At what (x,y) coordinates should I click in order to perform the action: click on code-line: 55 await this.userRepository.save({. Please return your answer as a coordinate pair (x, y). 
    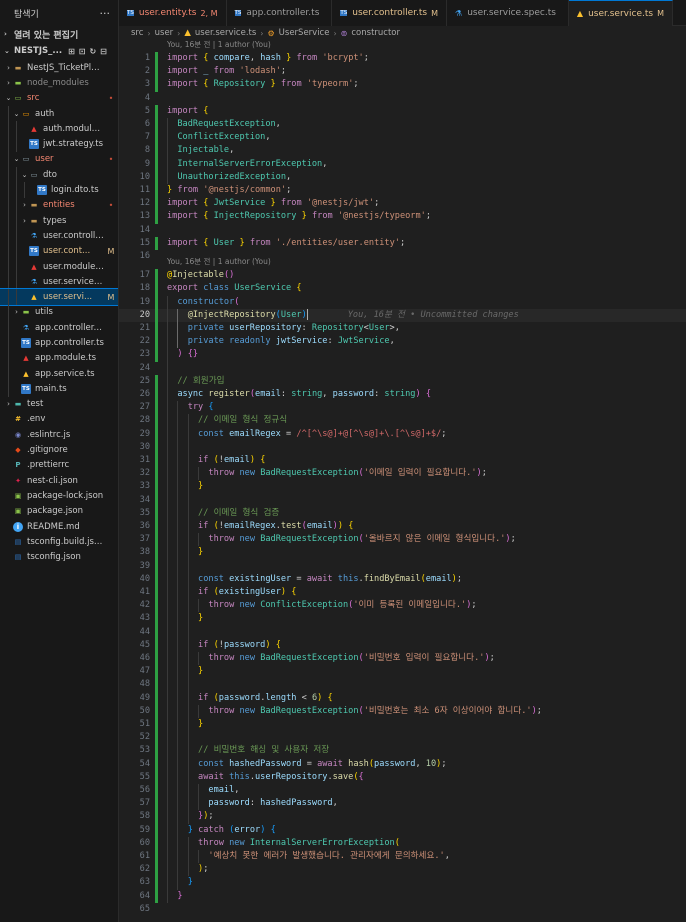
    Looking at the image, I should click on (402, 777).